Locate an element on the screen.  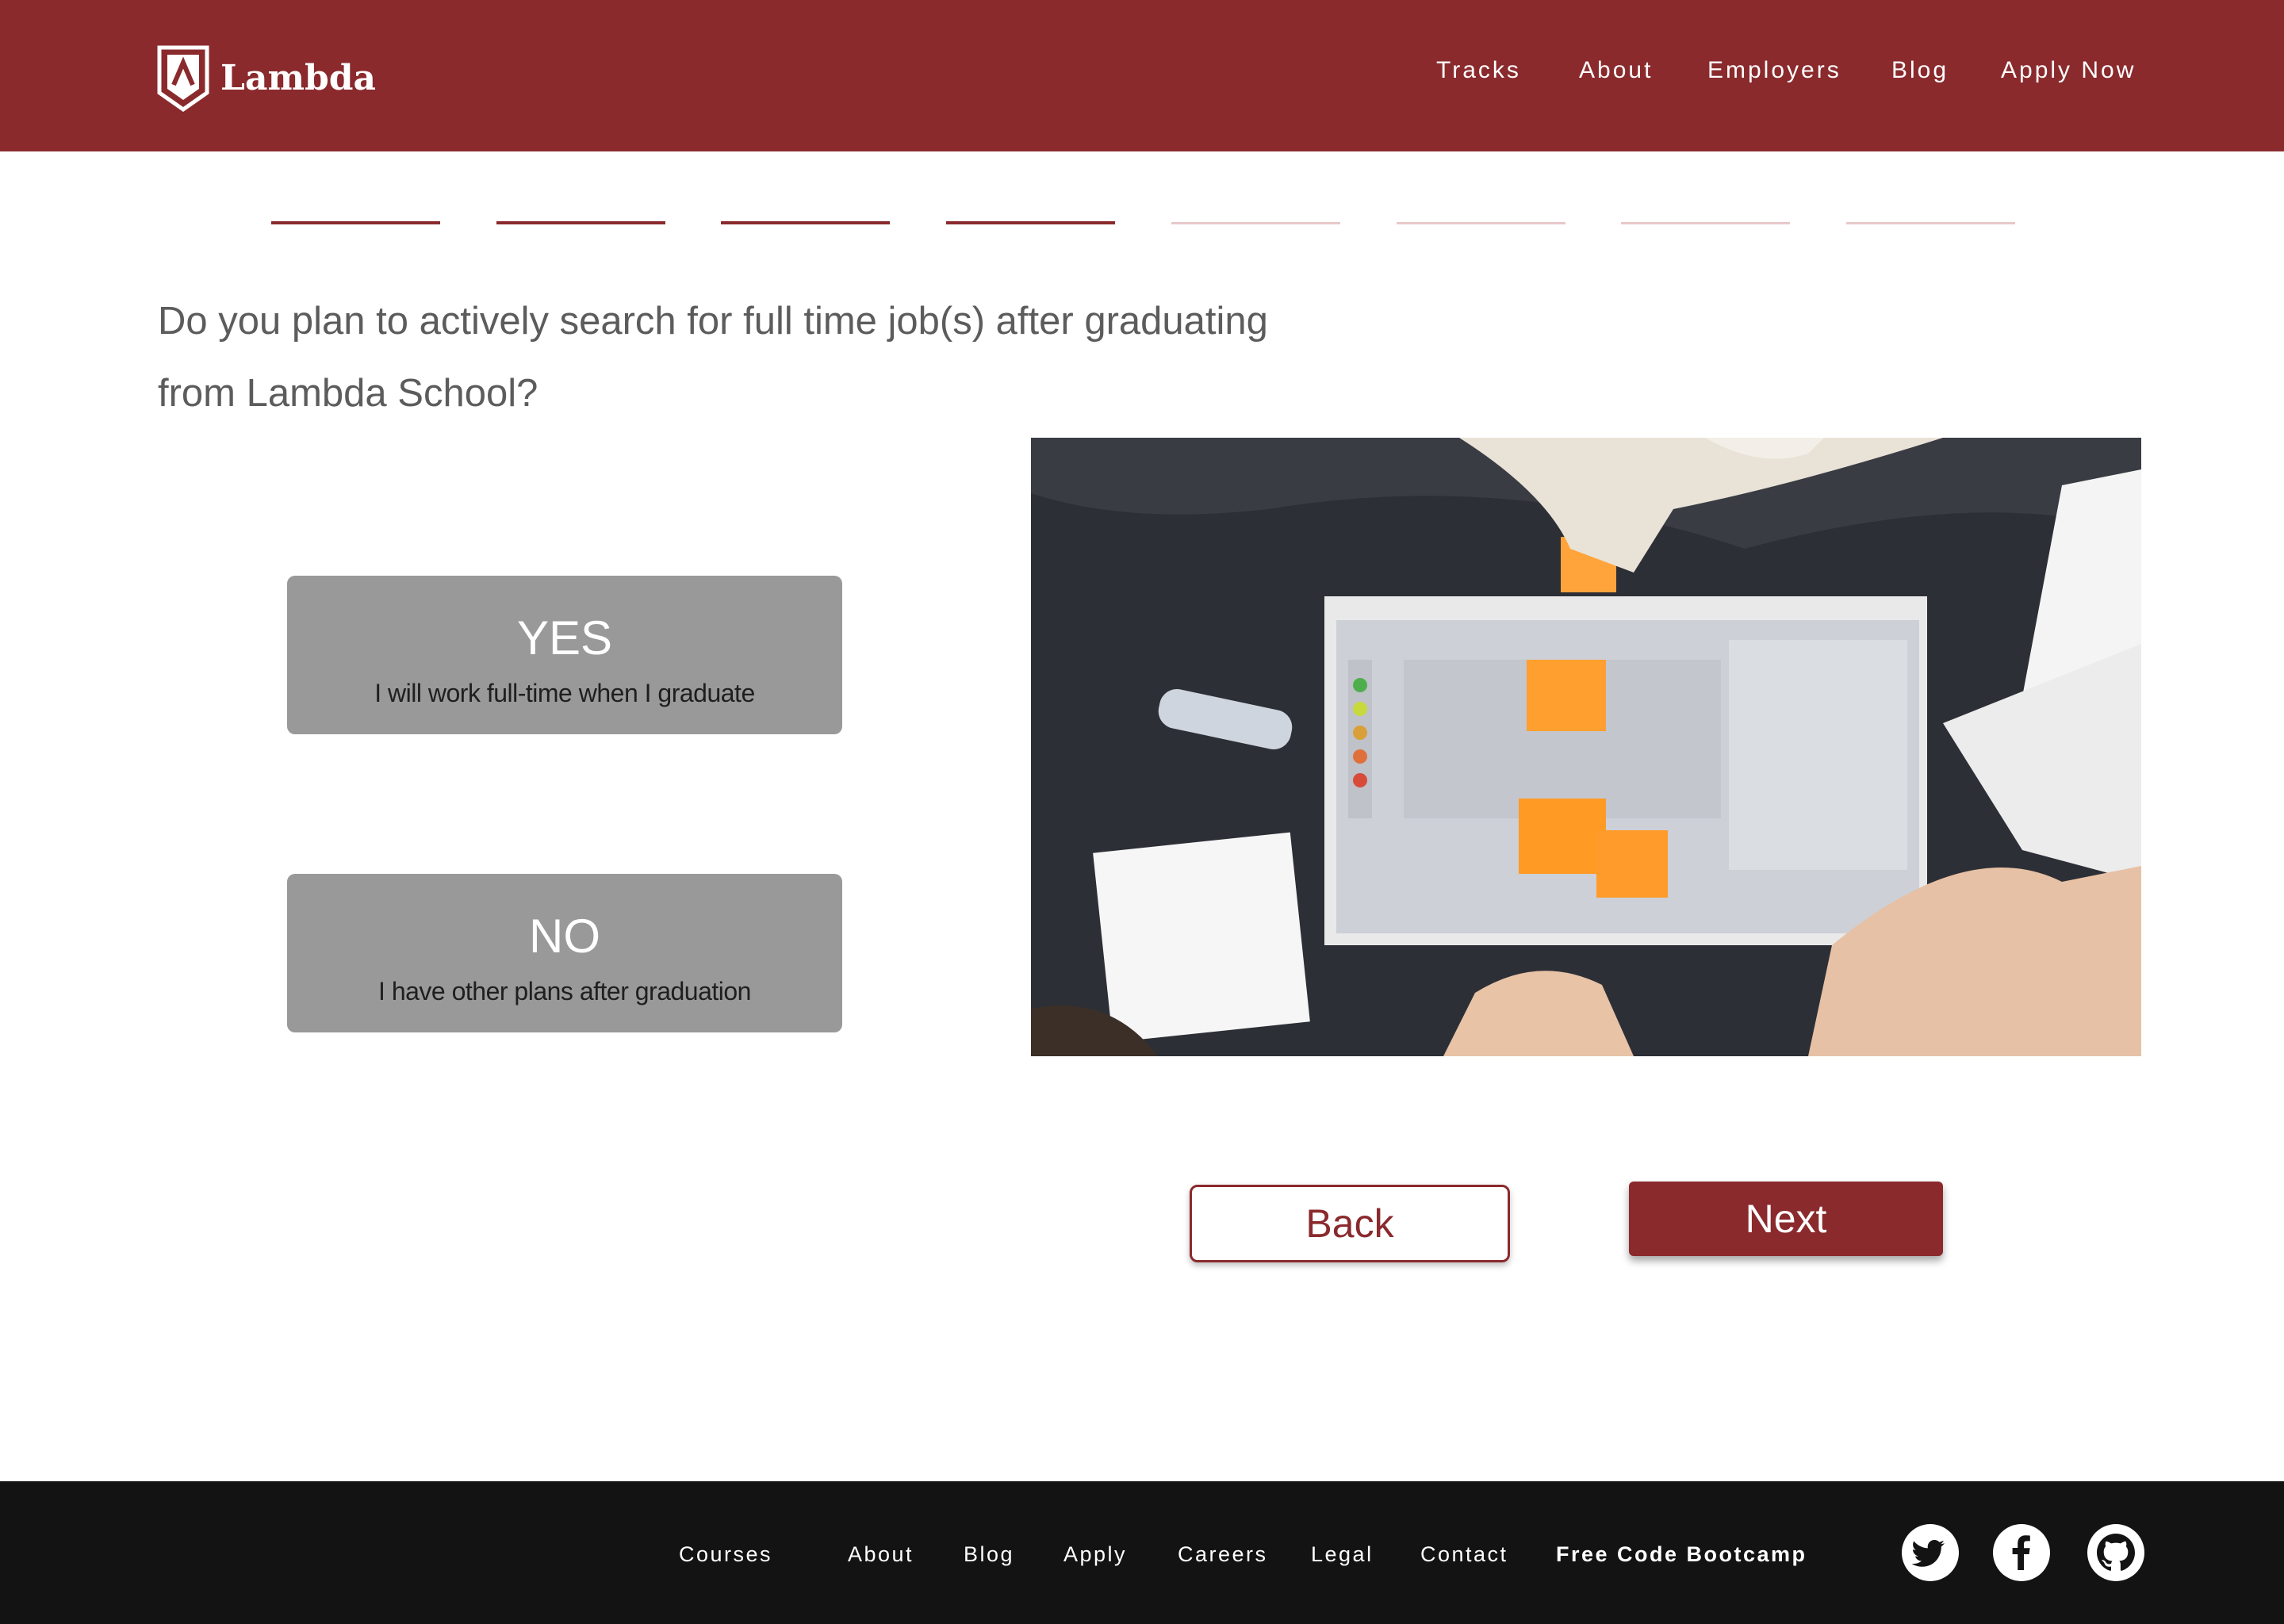
nav-apply-now: Apply Now is located at coordinates (2068, 70).